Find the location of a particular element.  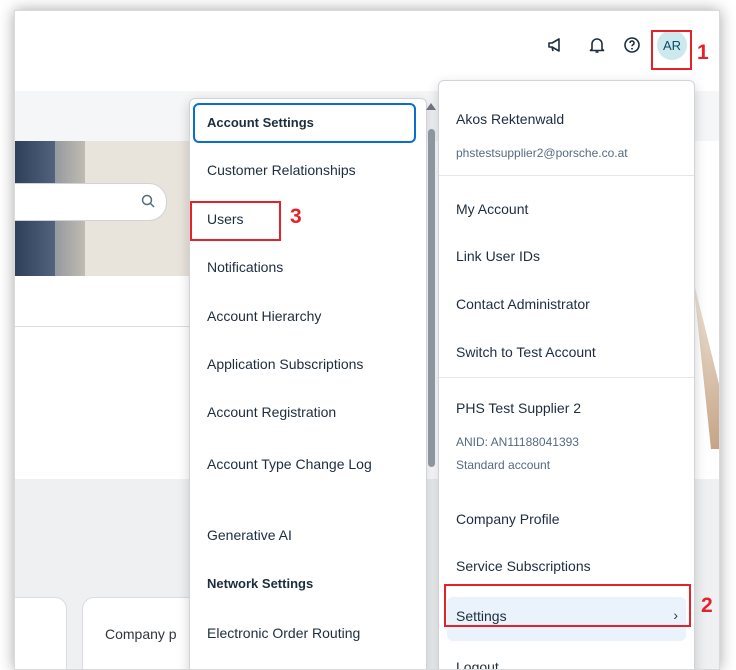

content-divider is located at coordinates (104, 326).